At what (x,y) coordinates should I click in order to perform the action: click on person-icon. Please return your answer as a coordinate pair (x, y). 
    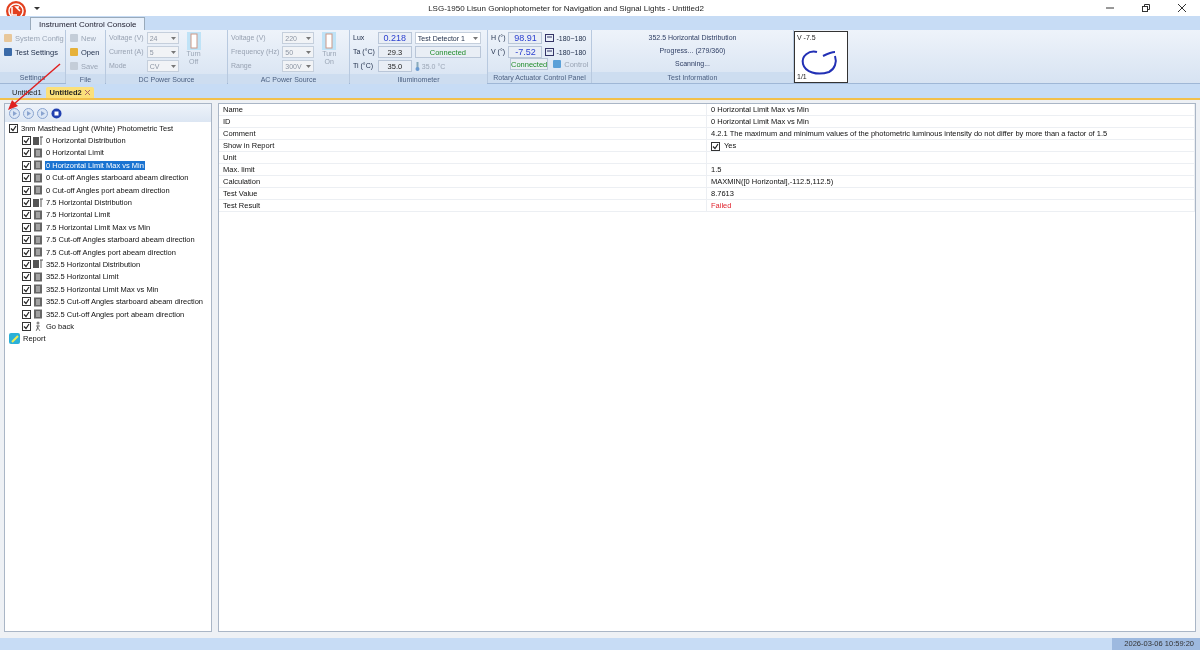
    Looking at the image, I should click on (38, 326).